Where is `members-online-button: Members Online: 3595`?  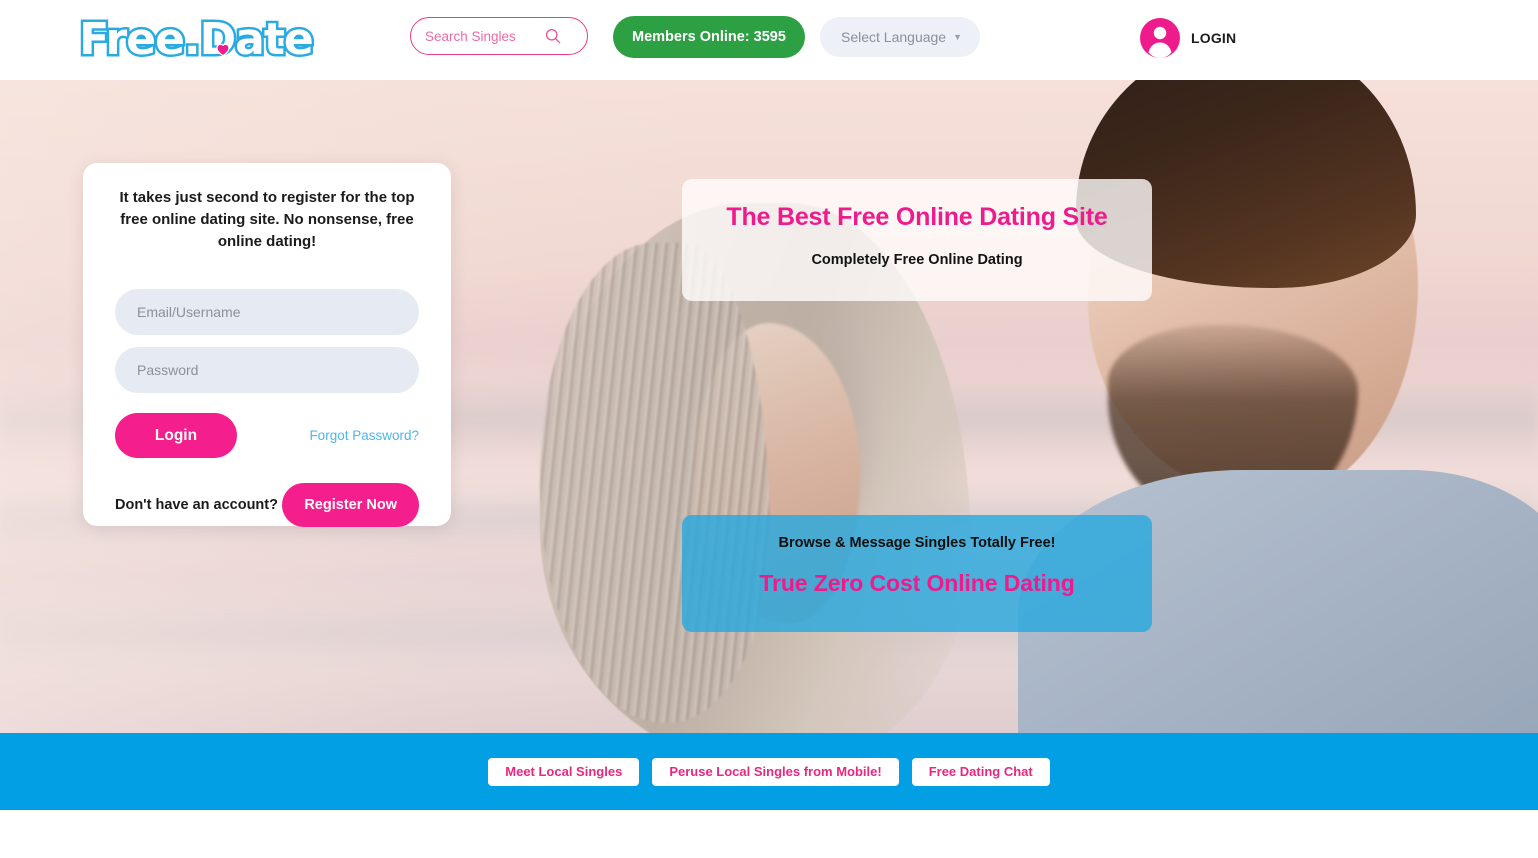 members-online-button: Members Online: 3595 is located at coordinates (709, 37).